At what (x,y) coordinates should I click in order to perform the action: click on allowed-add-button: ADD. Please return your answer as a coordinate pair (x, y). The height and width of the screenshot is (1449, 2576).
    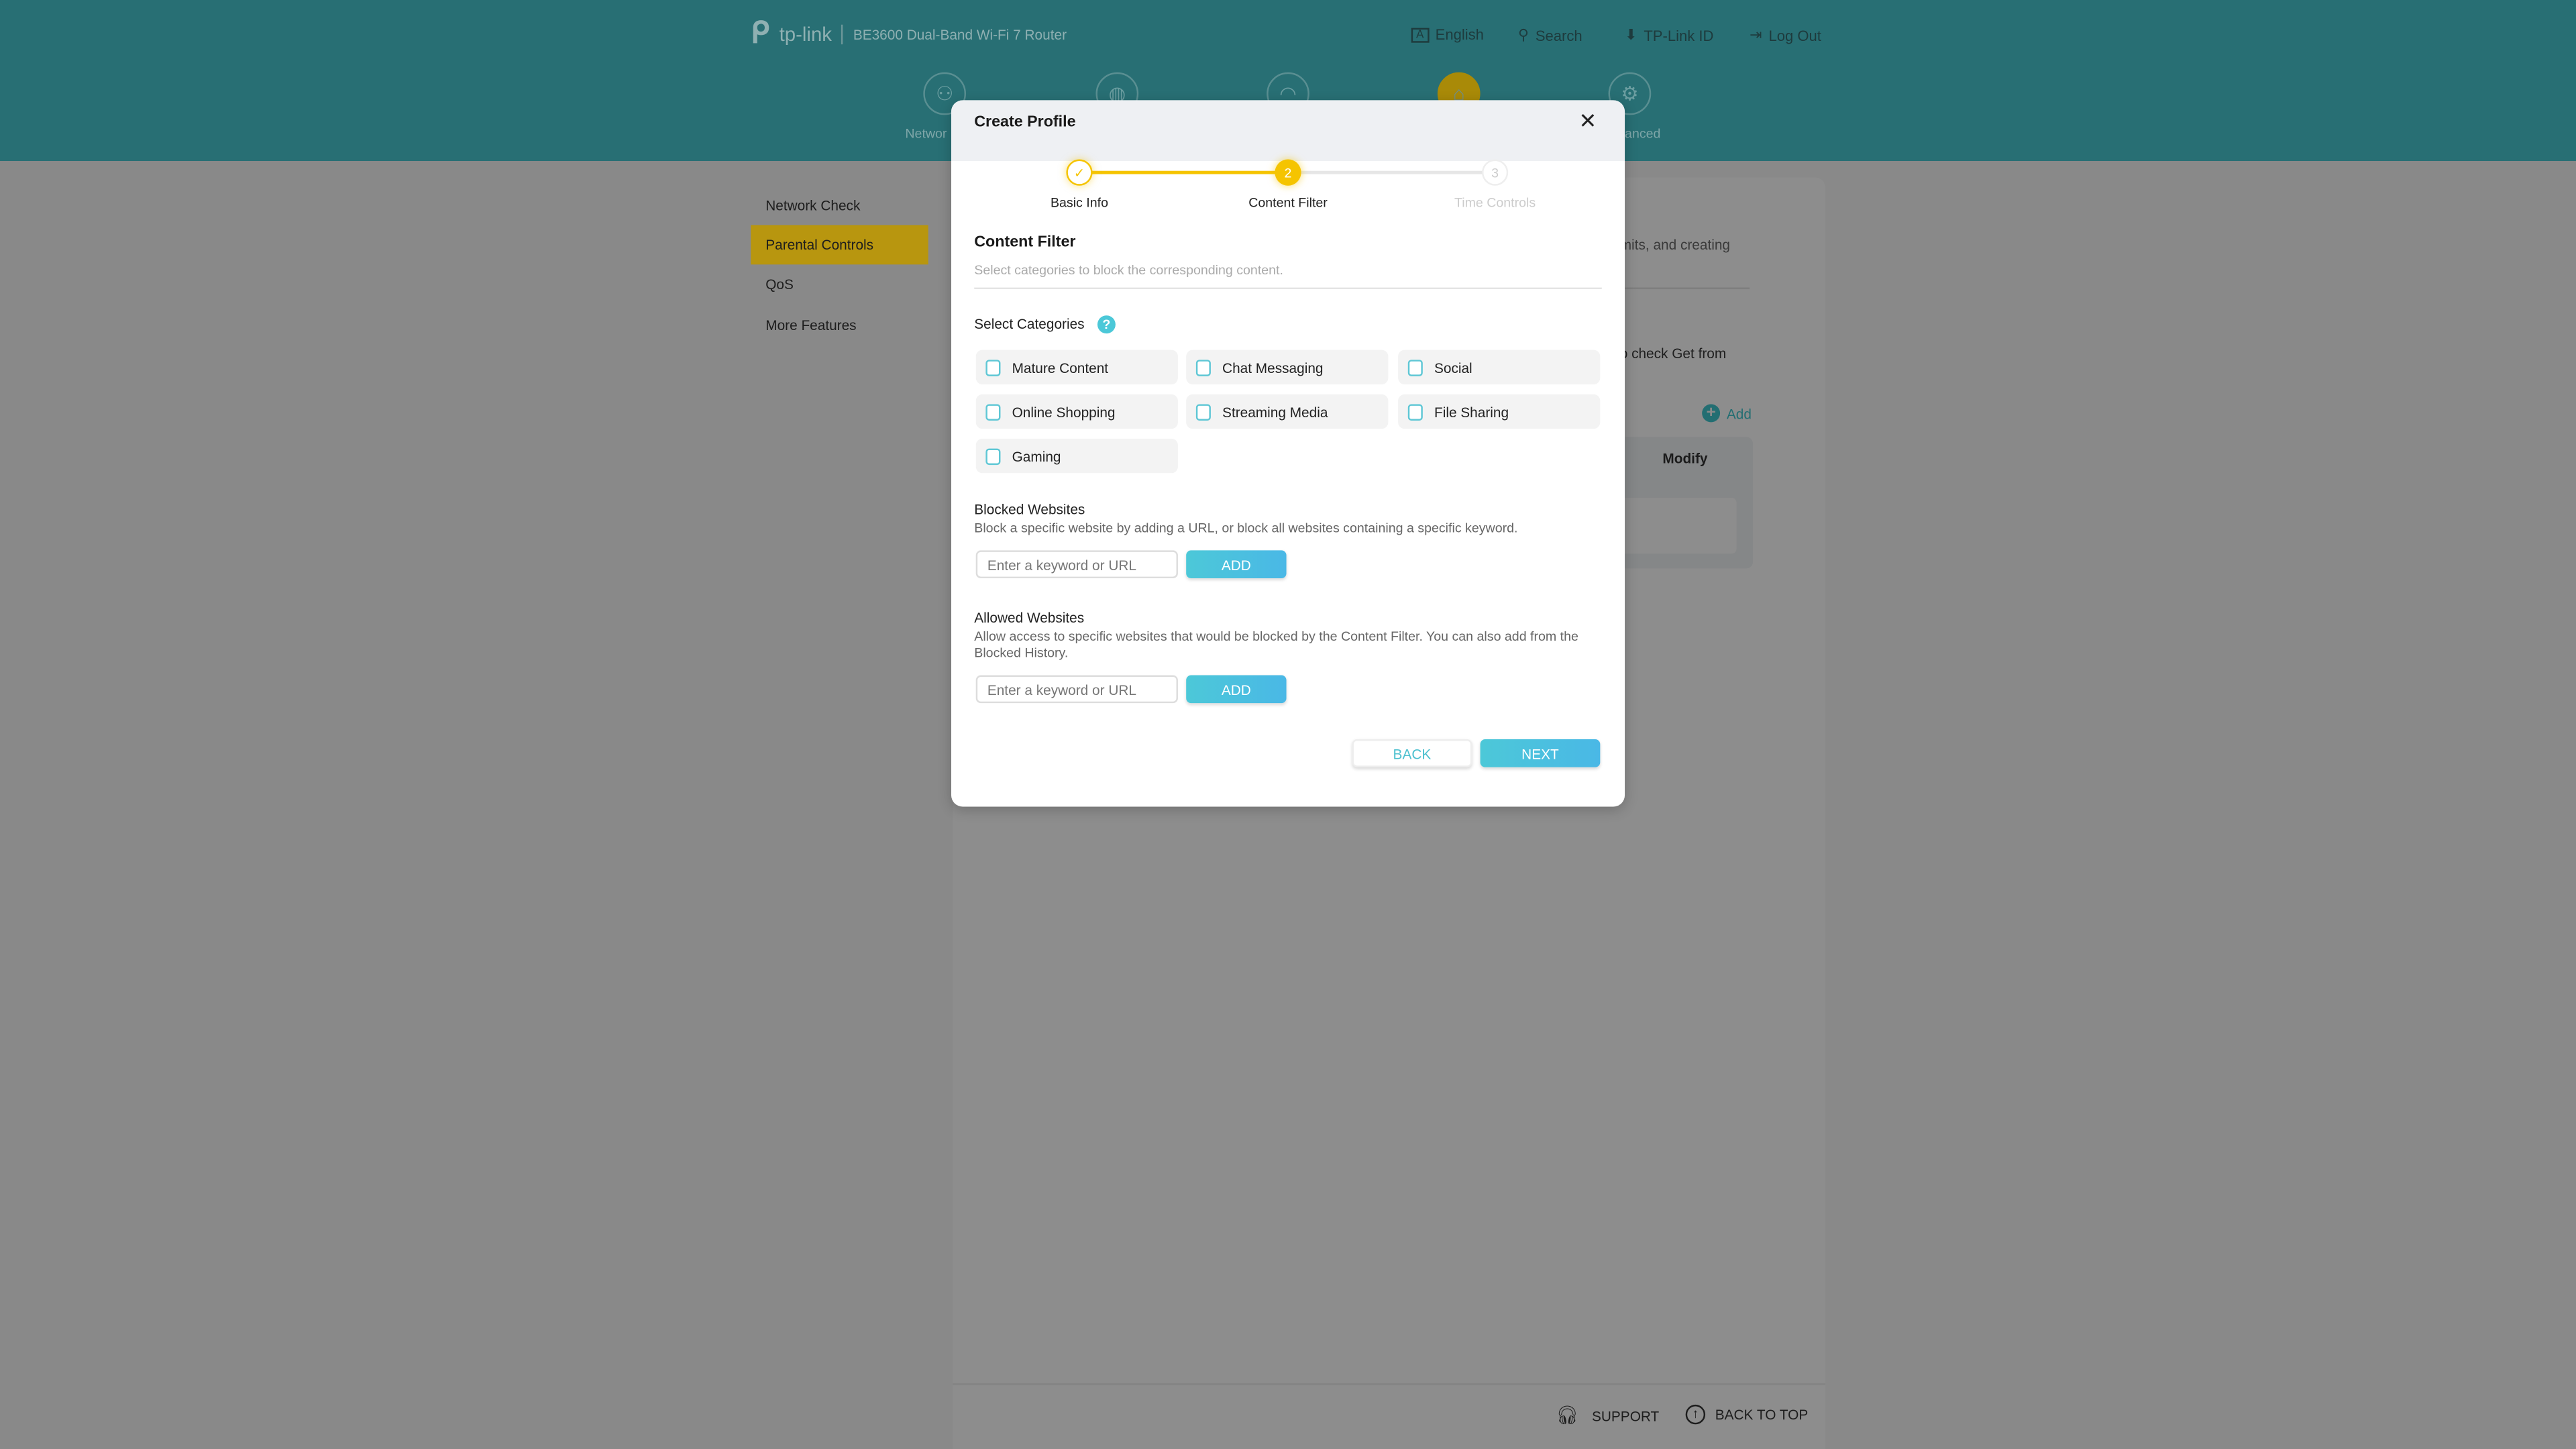
    Looking at the image, I should click on (1236, 689).